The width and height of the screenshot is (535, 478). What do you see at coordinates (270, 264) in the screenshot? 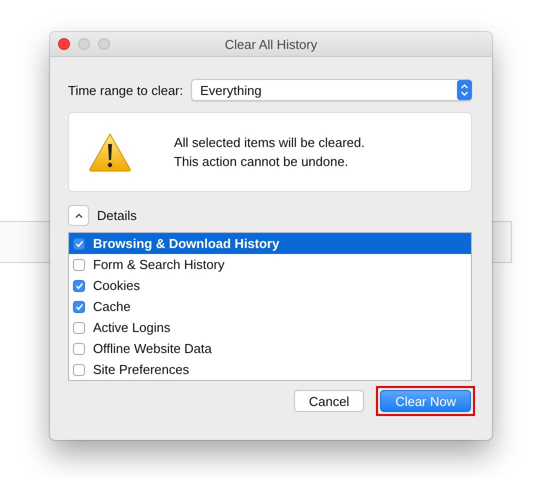
I see `history-item: Form & Search History` at bounding box center [270, 264].